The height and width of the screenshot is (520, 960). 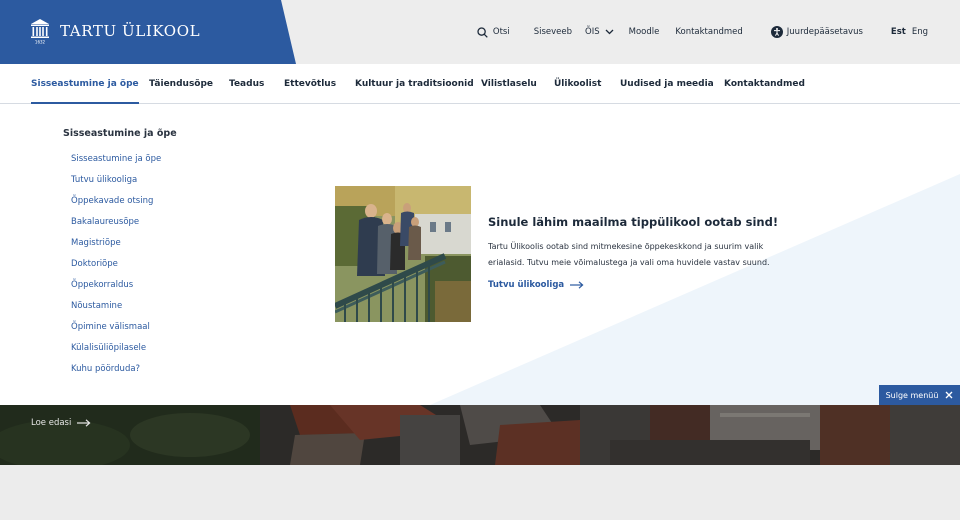 I want to click on promo-link: Tutvu ülikooliga, so click(x=536, y=285).